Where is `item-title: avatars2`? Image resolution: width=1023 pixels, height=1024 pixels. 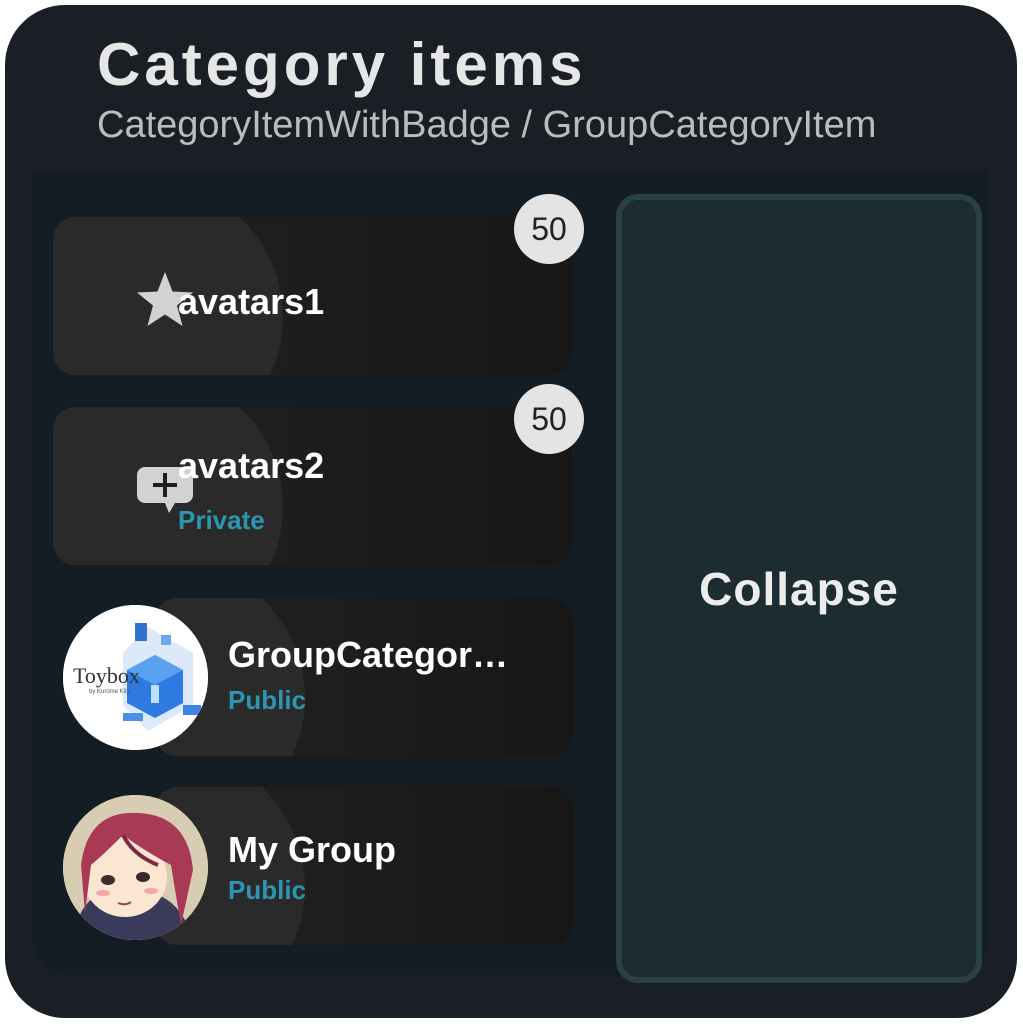 item-title: avatars2 is located at coordinates (251, 465).